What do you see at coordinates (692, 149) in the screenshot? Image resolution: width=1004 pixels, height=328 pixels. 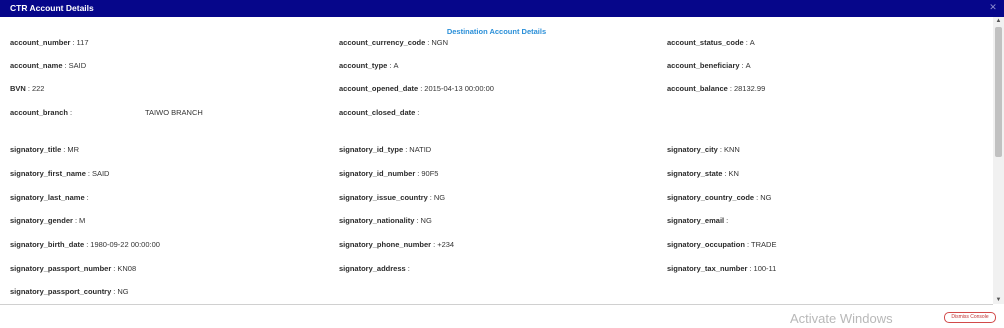 I see `field-label: signatory_city` at bounding box center [692, 149].